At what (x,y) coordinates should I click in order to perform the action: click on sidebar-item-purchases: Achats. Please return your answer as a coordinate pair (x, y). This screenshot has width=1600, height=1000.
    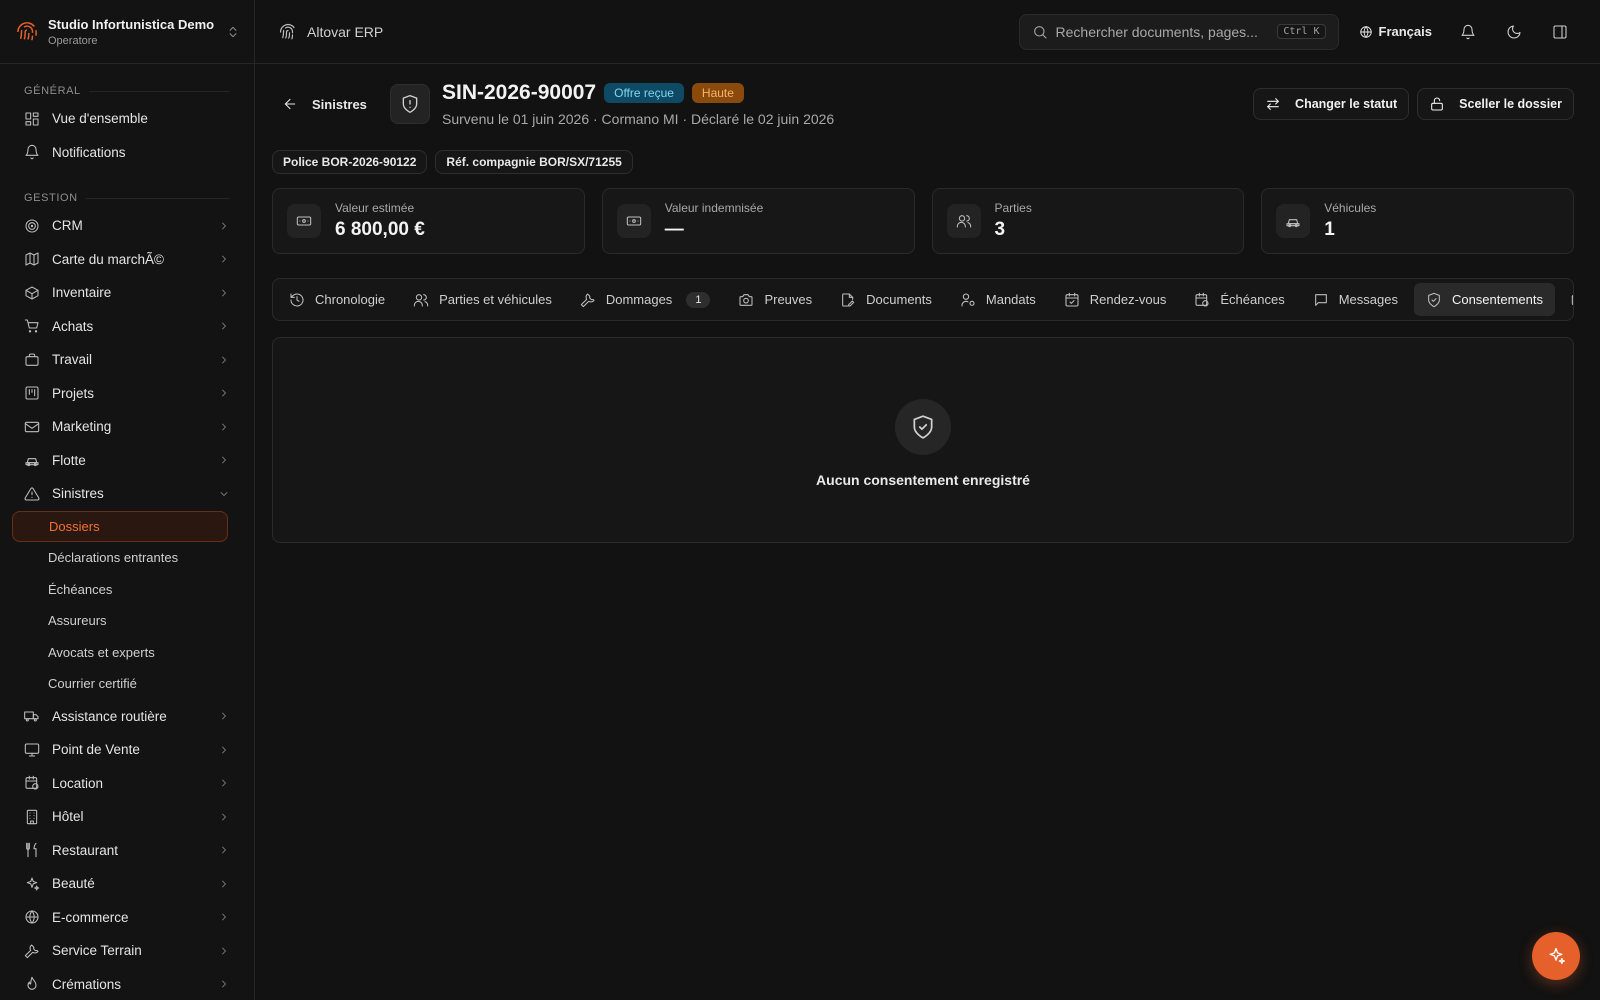
    Looking at the image, I should click on (127, 327).